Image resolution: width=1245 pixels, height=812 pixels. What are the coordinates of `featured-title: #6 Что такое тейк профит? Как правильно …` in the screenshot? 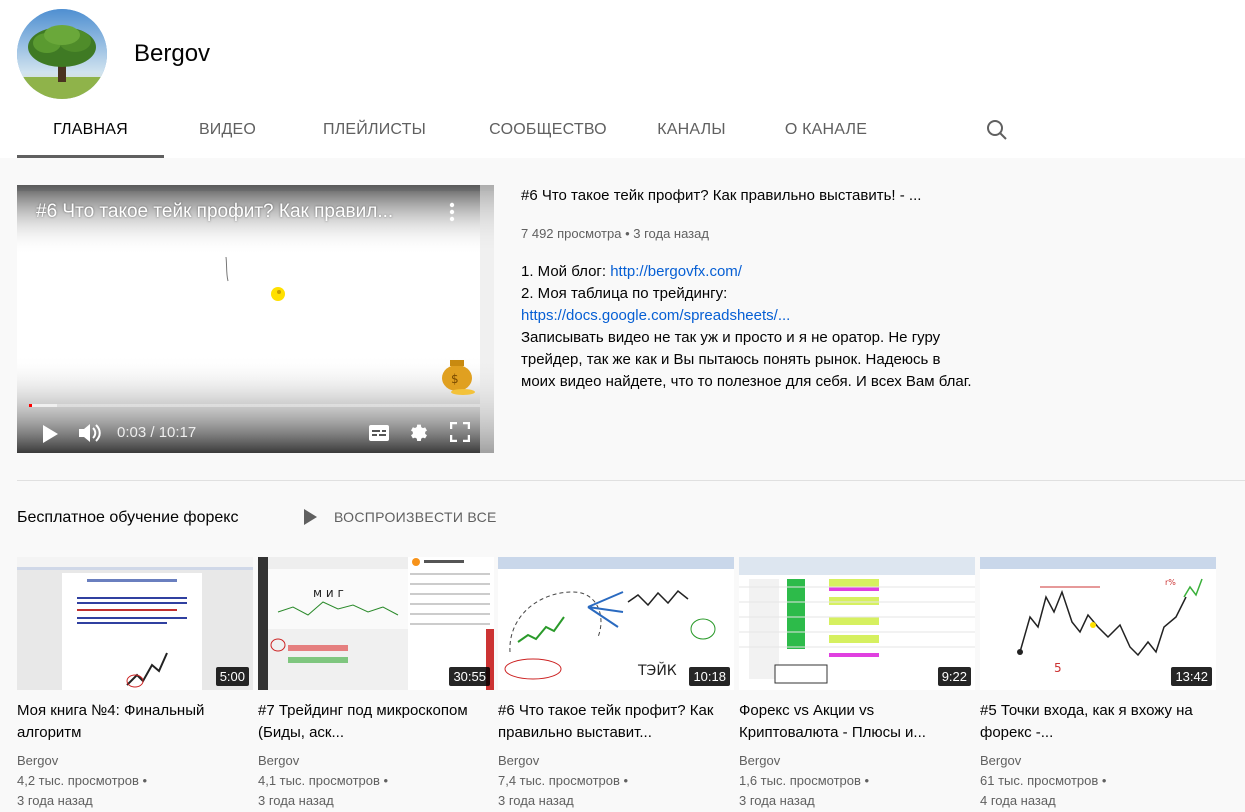 It's located at (746, 196).